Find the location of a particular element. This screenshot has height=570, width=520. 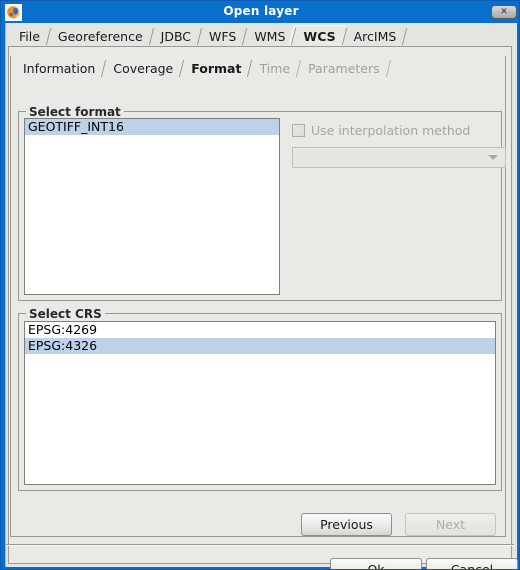

tab-arcims: ArcIMS is located at coordinates (375, 36).